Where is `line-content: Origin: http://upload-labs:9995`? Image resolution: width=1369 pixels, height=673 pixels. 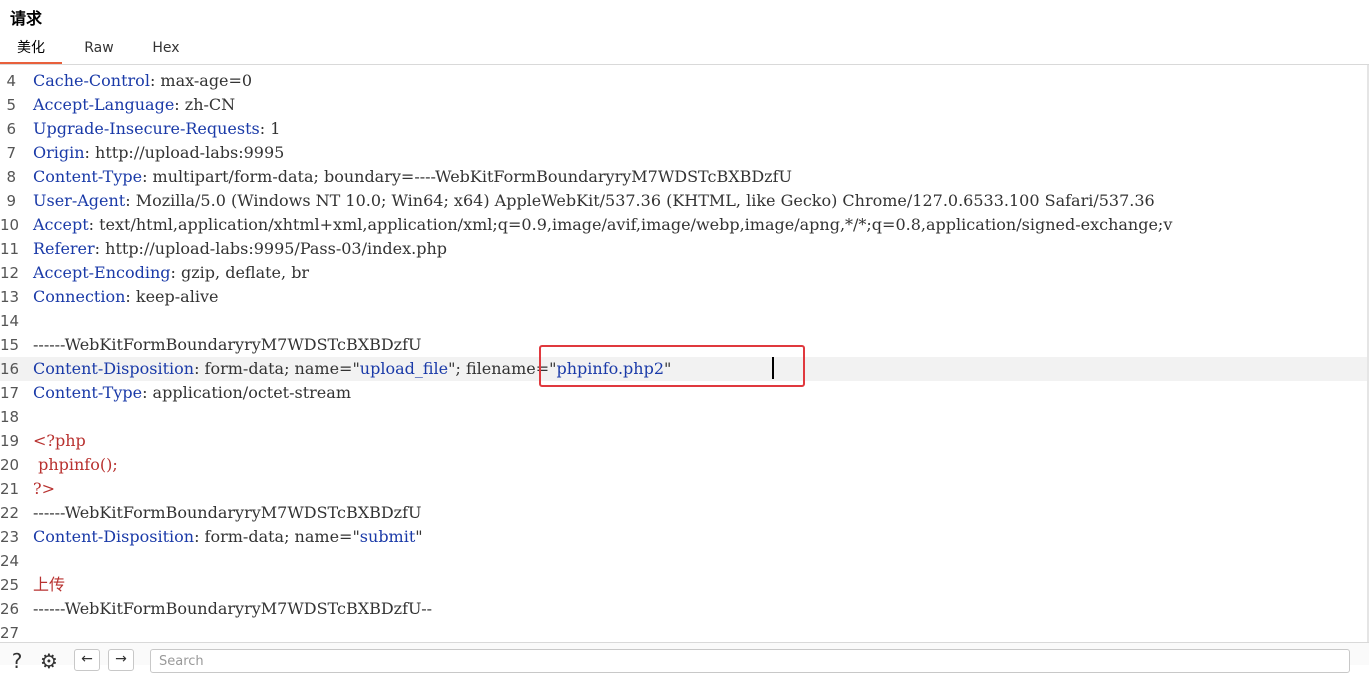 line-content: Origin: http://upload-labs:9995 is located at coordinates (158, 153).